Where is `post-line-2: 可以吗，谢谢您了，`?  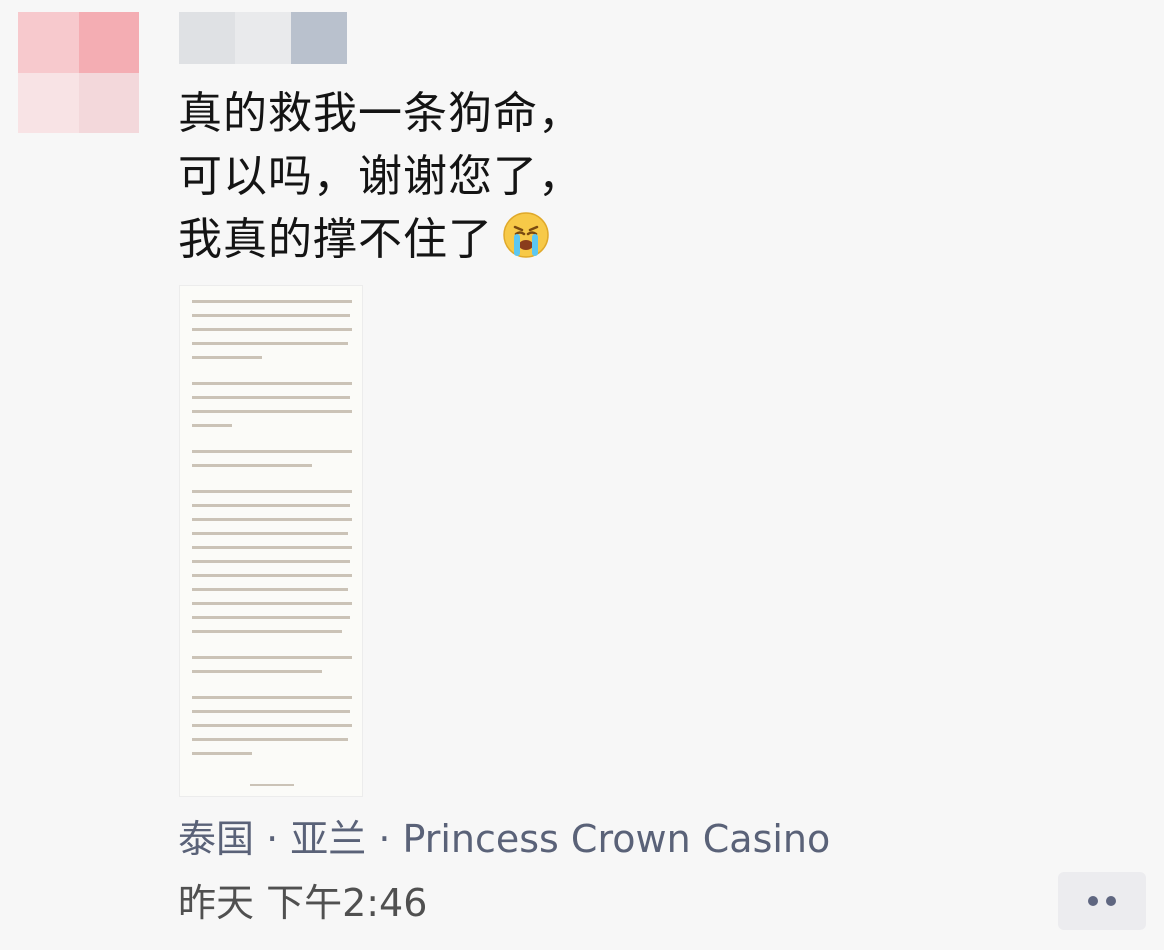
post-line-2: 可以吗，谢谢您了， is located at coordinates (380, 176).